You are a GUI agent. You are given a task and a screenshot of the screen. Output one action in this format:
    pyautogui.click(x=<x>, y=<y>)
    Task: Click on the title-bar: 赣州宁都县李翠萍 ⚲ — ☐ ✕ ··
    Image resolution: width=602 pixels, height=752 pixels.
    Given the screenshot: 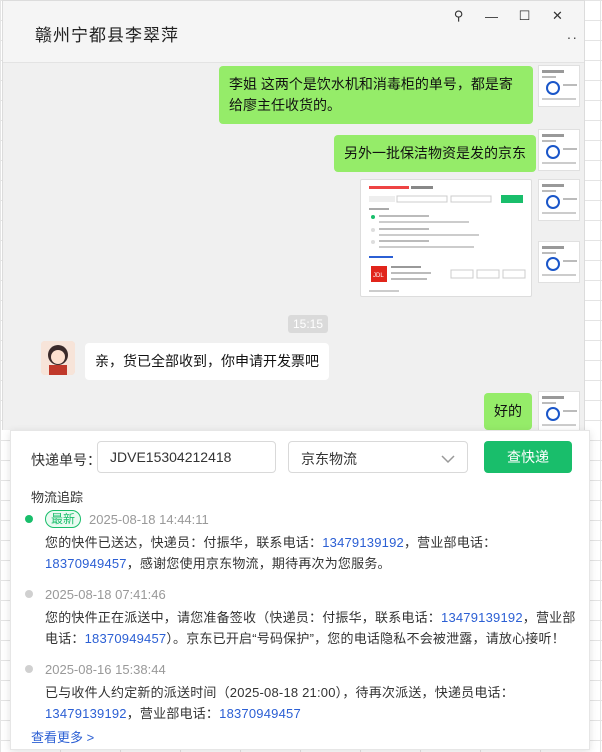 What is the action you would take?
    pyautogui.click(x=293, y=32)
    